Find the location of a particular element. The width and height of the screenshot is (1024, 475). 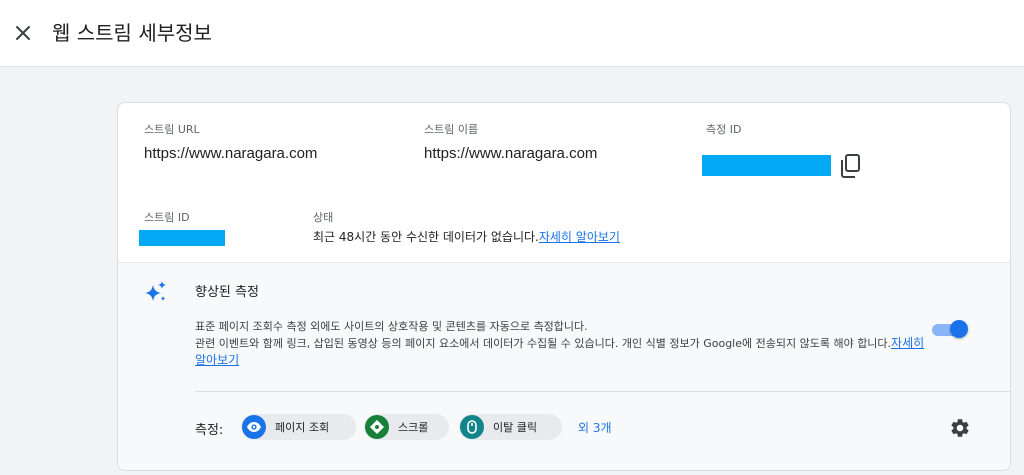

close-icon is located at coordinates (23, 33).